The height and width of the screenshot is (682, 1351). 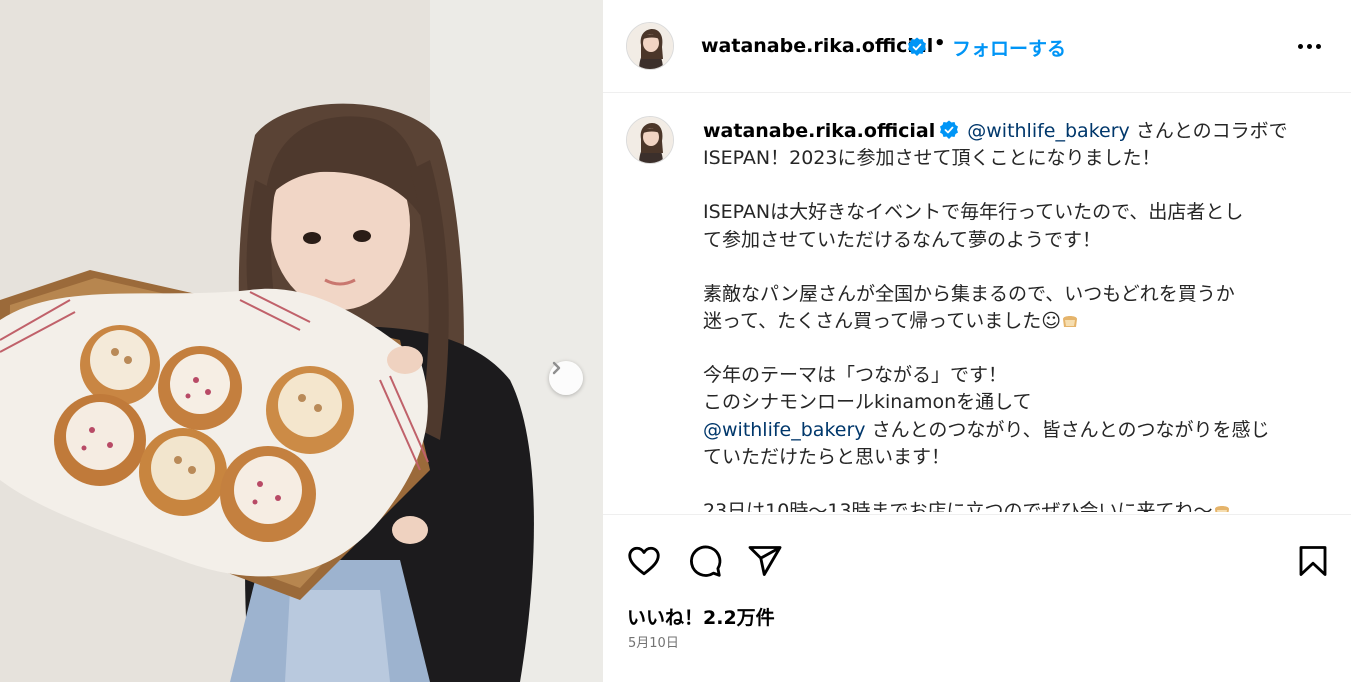 I want to click on caption-line: 迷って、たくさん買って帰っていました☺, so click(x=1010, y=321).